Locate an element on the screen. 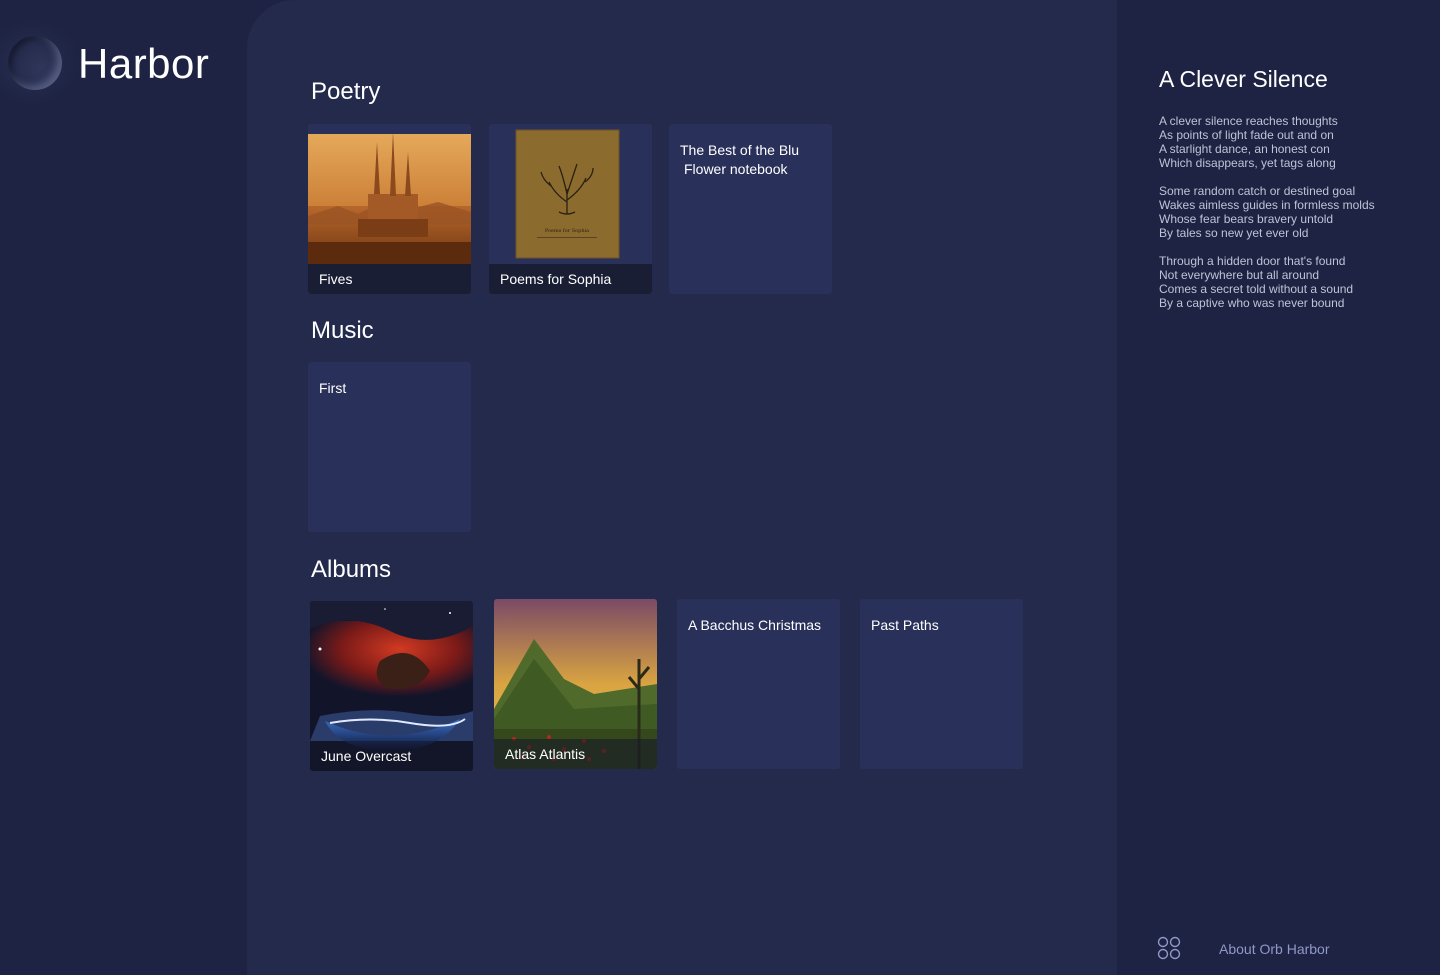  tile-title: First is located at coordinates (333, 388).